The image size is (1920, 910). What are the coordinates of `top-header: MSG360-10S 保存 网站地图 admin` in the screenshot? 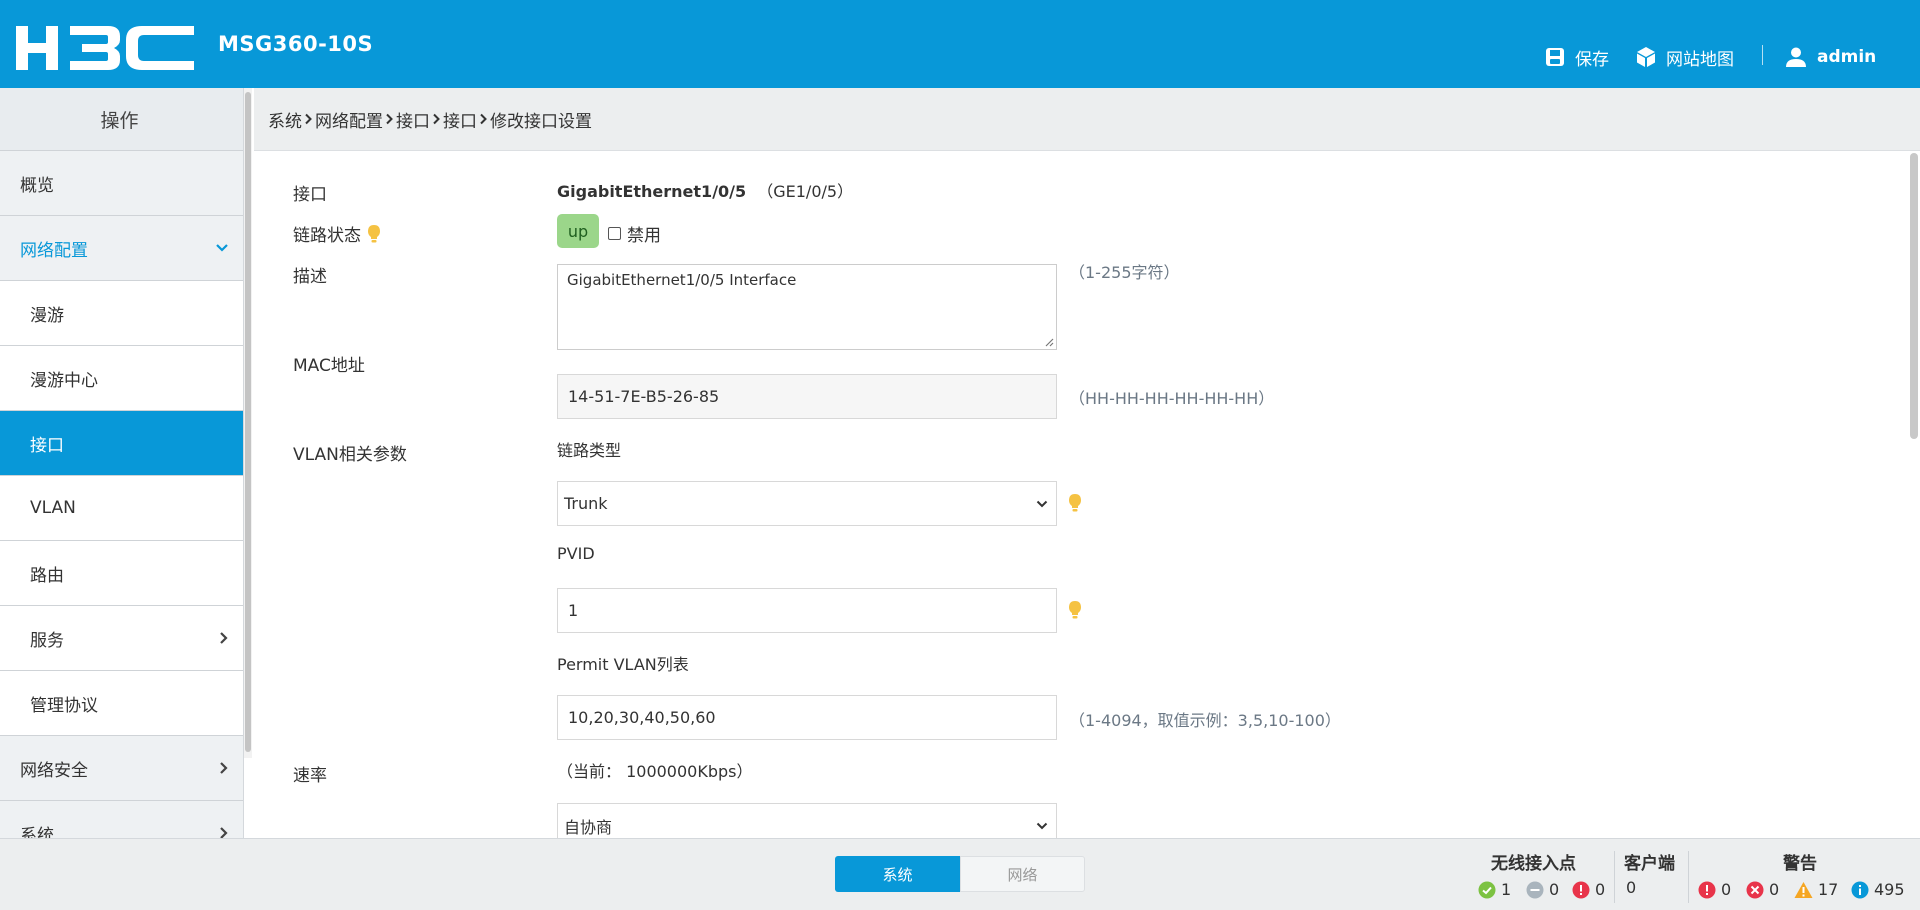 It's located at (960, 44).